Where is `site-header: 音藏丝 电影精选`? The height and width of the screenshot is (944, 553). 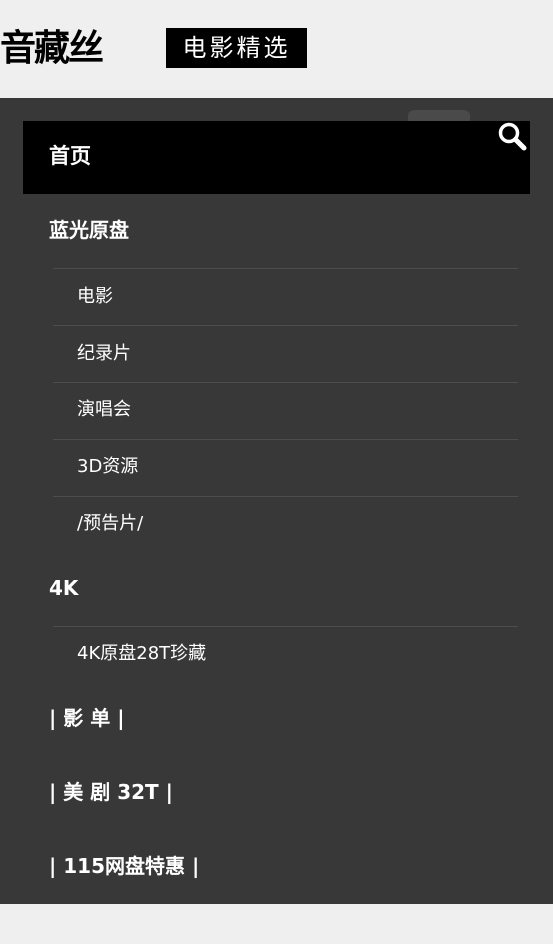 site-header: 音藏丝 电影精选 is located at coordinates (276, 49).